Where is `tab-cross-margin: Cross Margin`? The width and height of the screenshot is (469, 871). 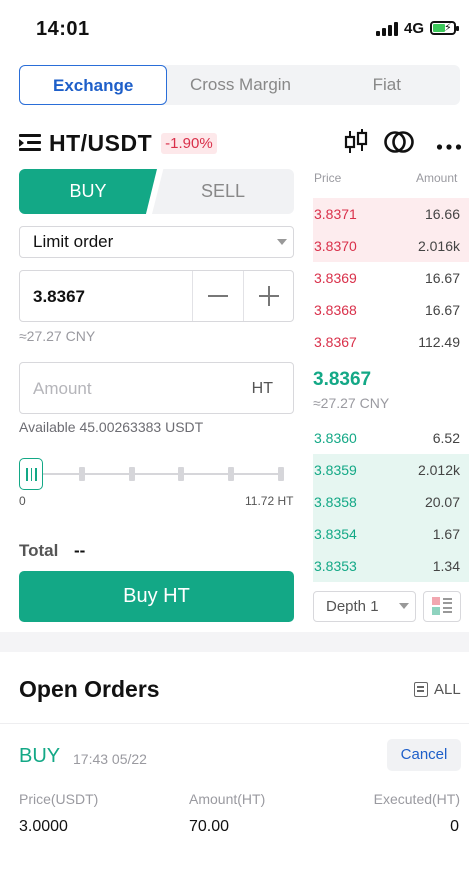
tab-cross-margin: Cross Margin is located at coordinates (240, 85).